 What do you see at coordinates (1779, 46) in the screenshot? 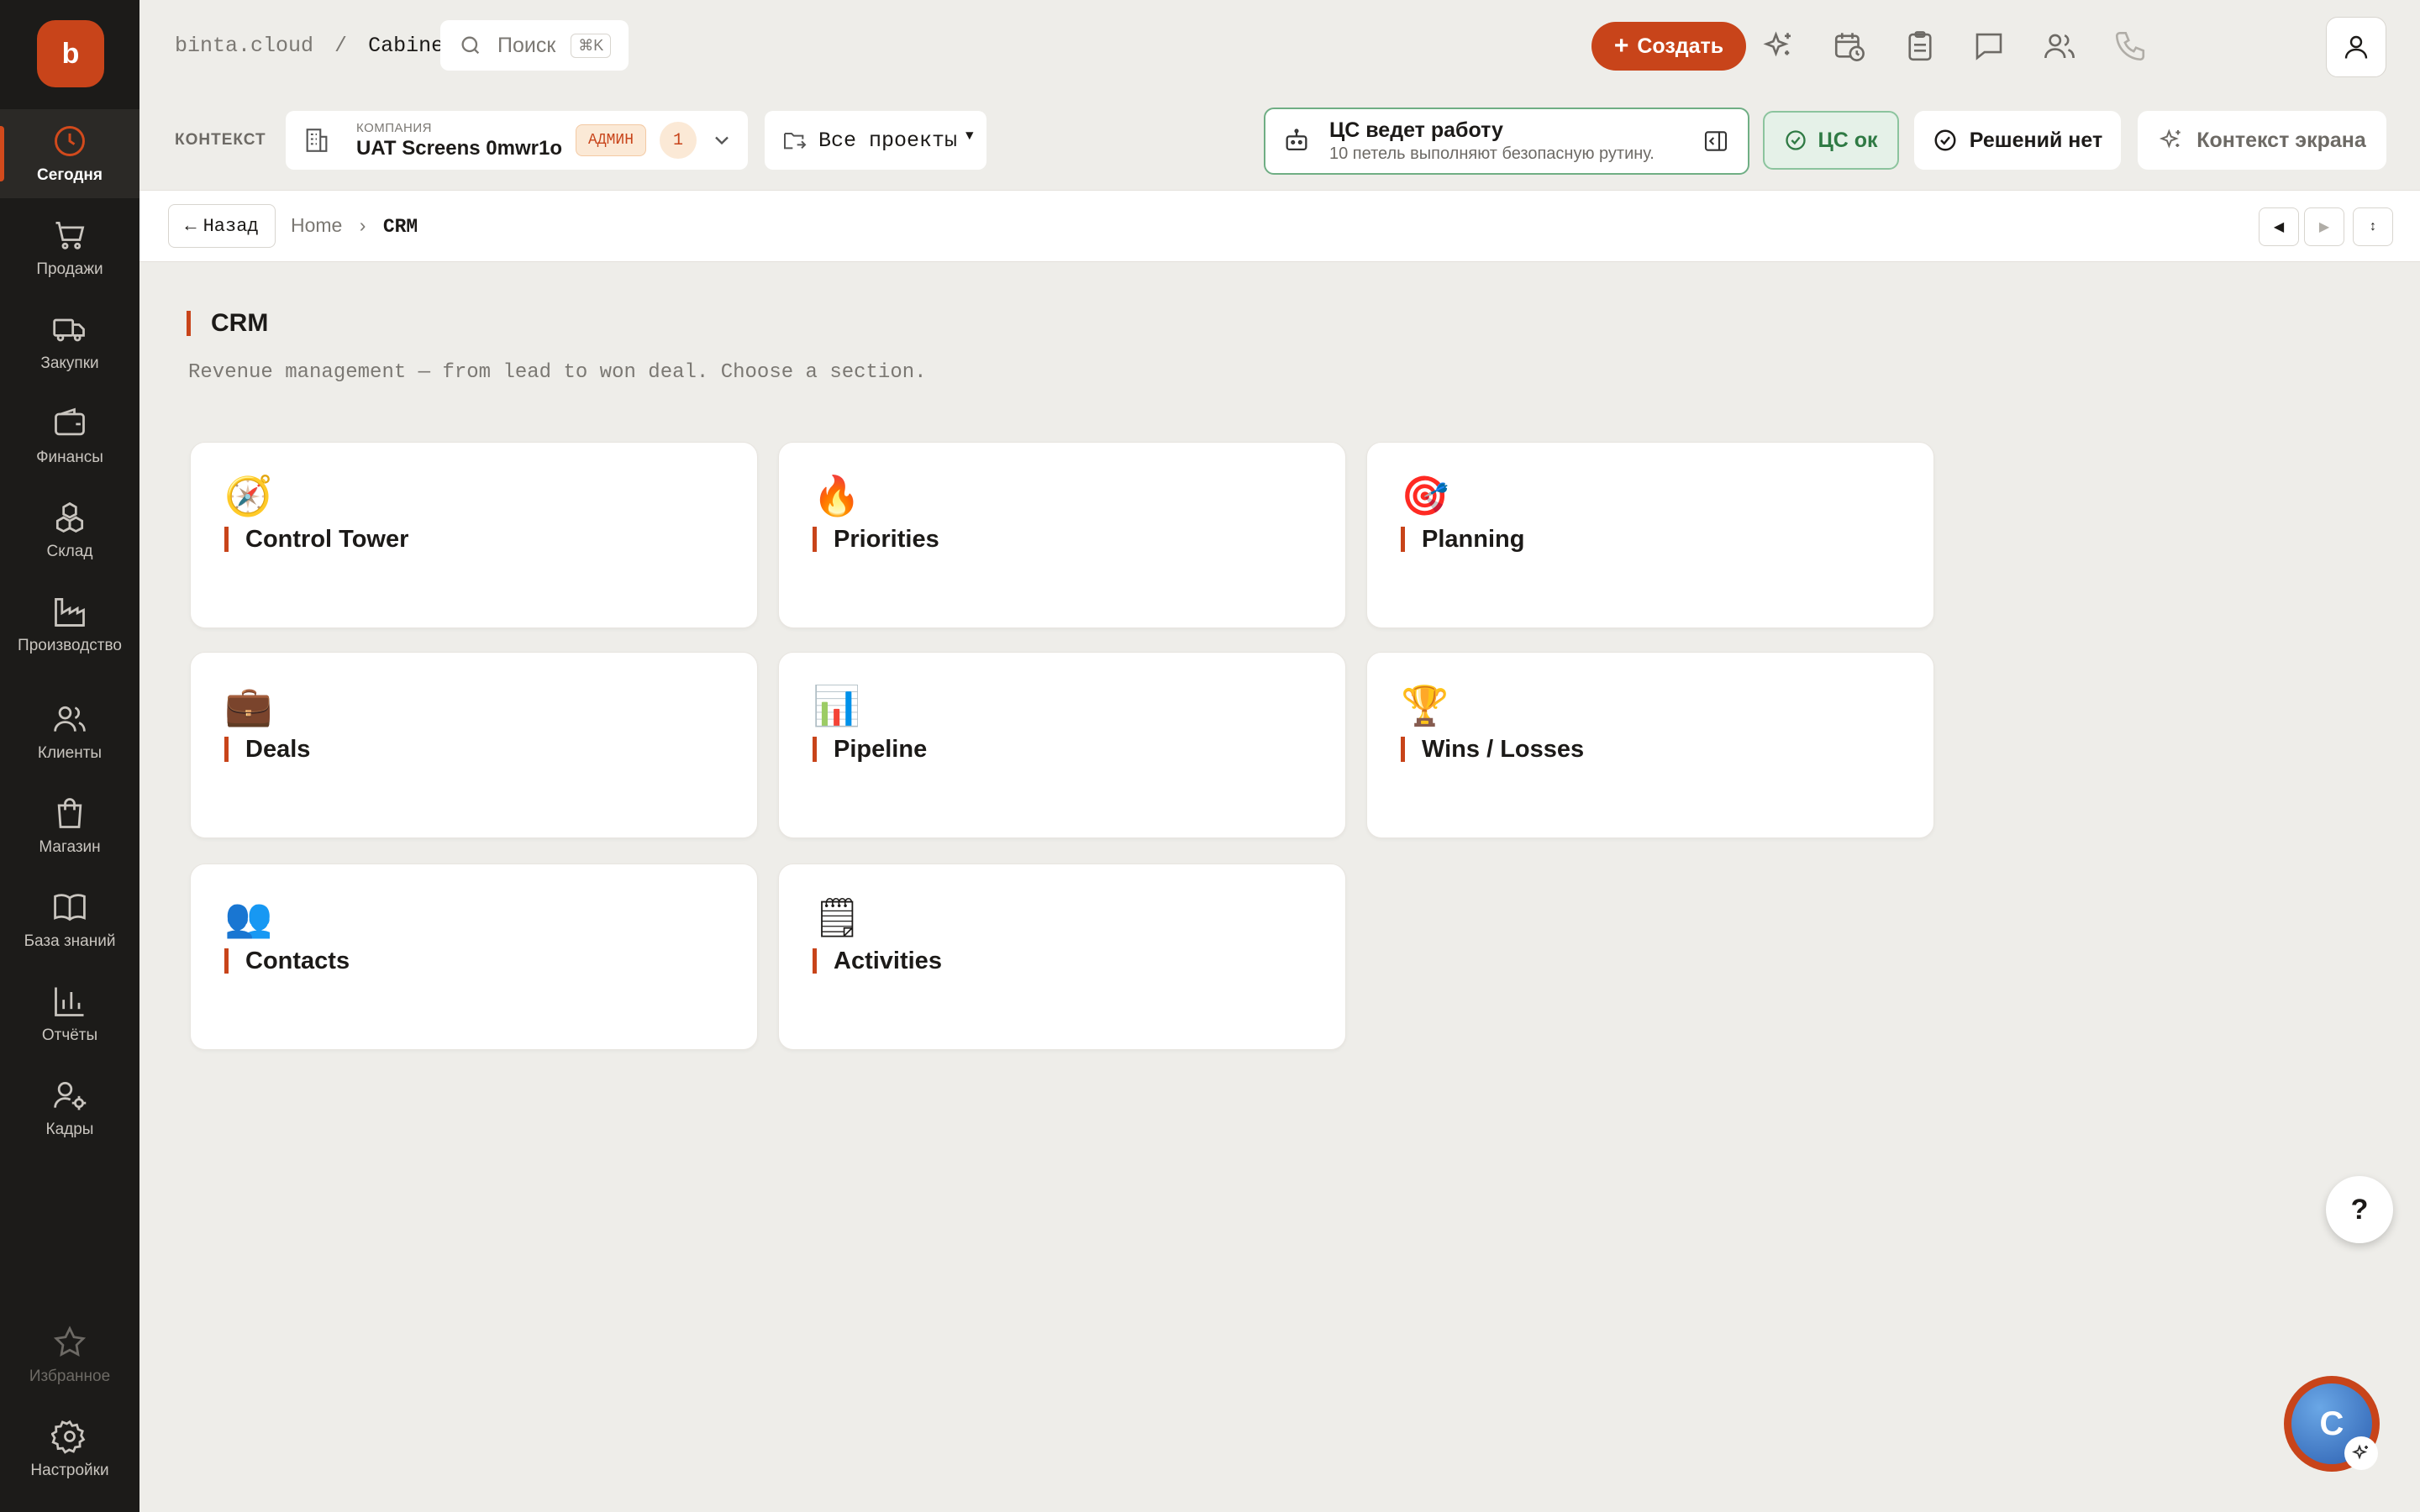
I see `ai-sparkle-icon` at bounding box center [1779, 46].